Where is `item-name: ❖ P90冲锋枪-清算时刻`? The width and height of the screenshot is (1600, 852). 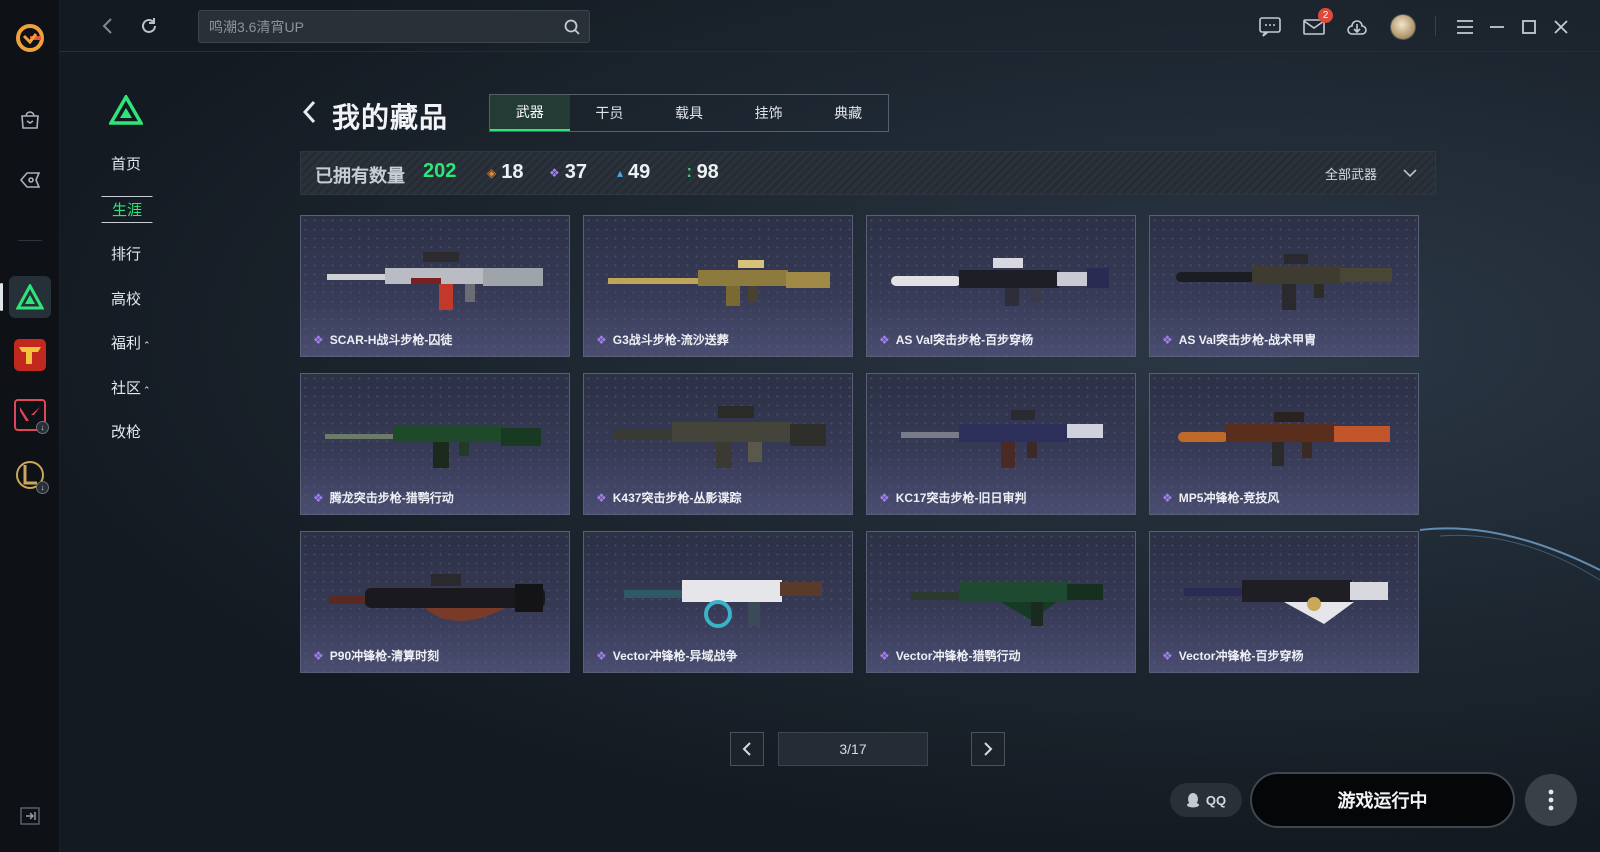 item-name: ❖ P90冲锋枪-清算时刻 is located at coordinates (376, 655).